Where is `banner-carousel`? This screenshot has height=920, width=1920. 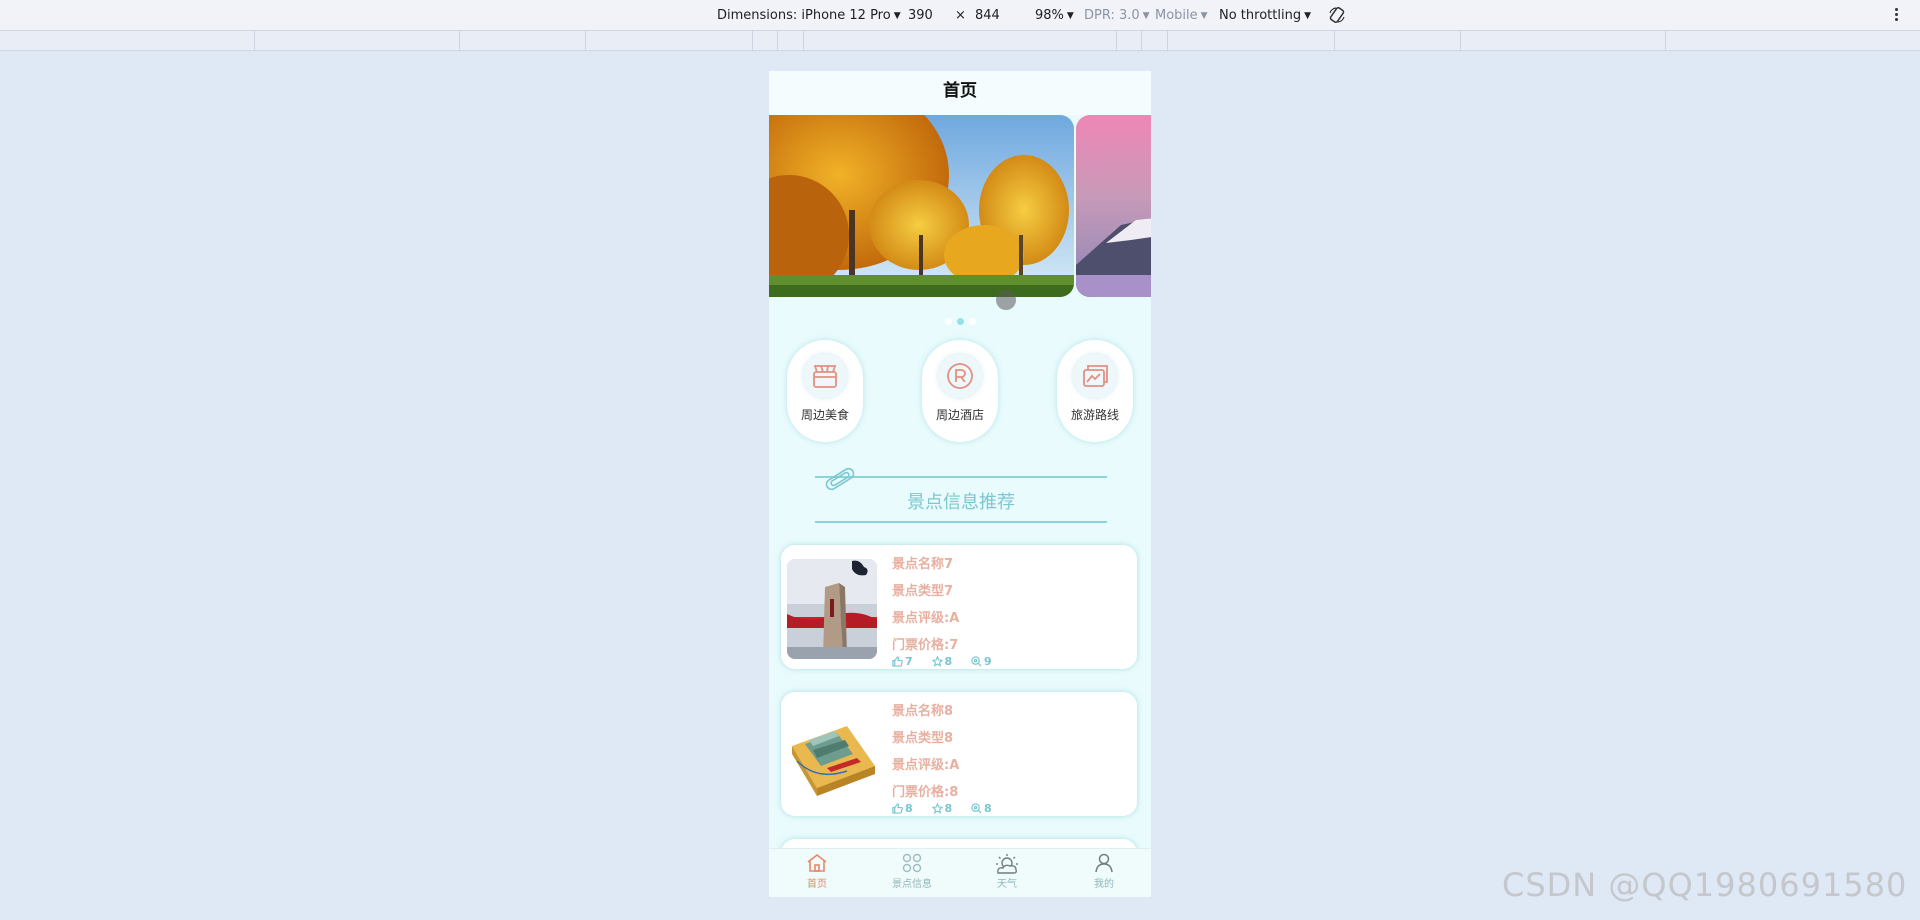
banner-carousel is located at coordinates (960, 207).